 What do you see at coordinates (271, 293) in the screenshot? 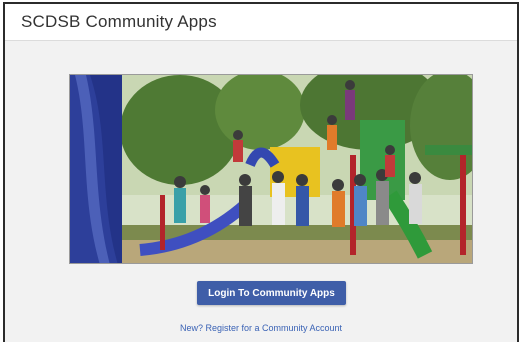
I see `login-button: Login To Community Apps` at bounding box center [271, 293].